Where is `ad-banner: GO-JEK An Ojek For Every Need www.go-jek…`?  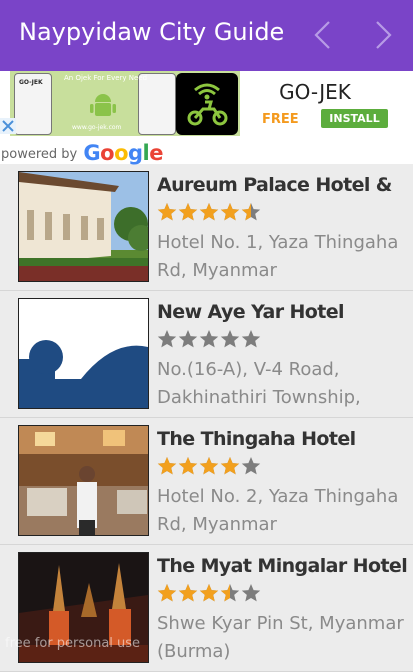 ad-banner: GO-JEK An Ojek For Every Need www.go-jek… is located at coordinates (206, 118).